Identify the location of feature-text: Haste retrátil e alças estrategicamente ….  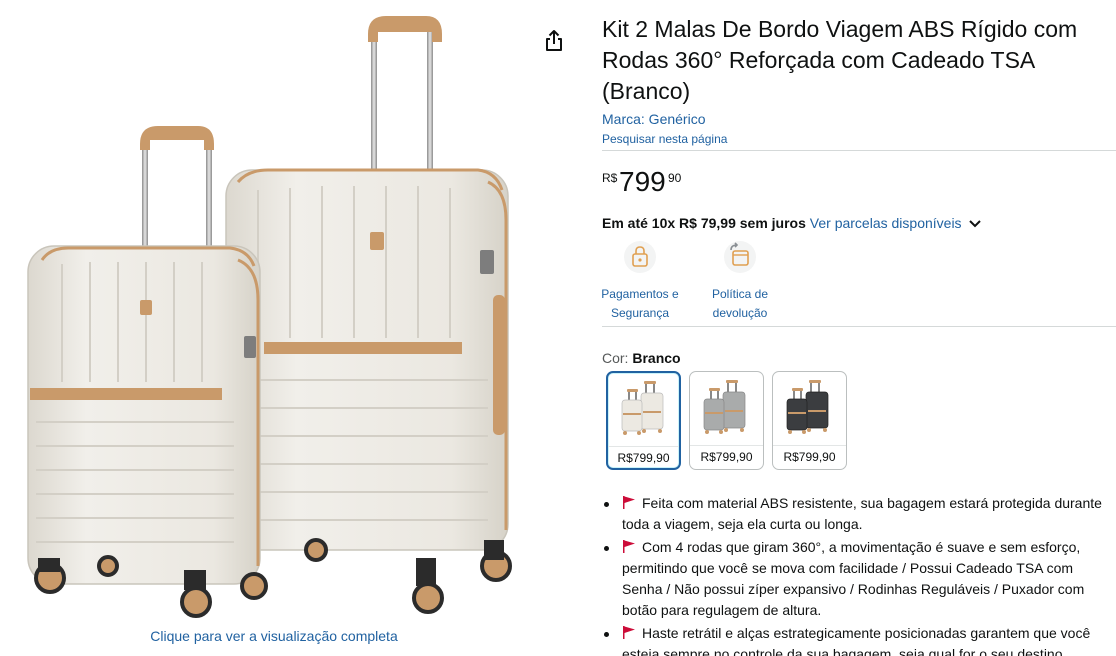
(856, 640).